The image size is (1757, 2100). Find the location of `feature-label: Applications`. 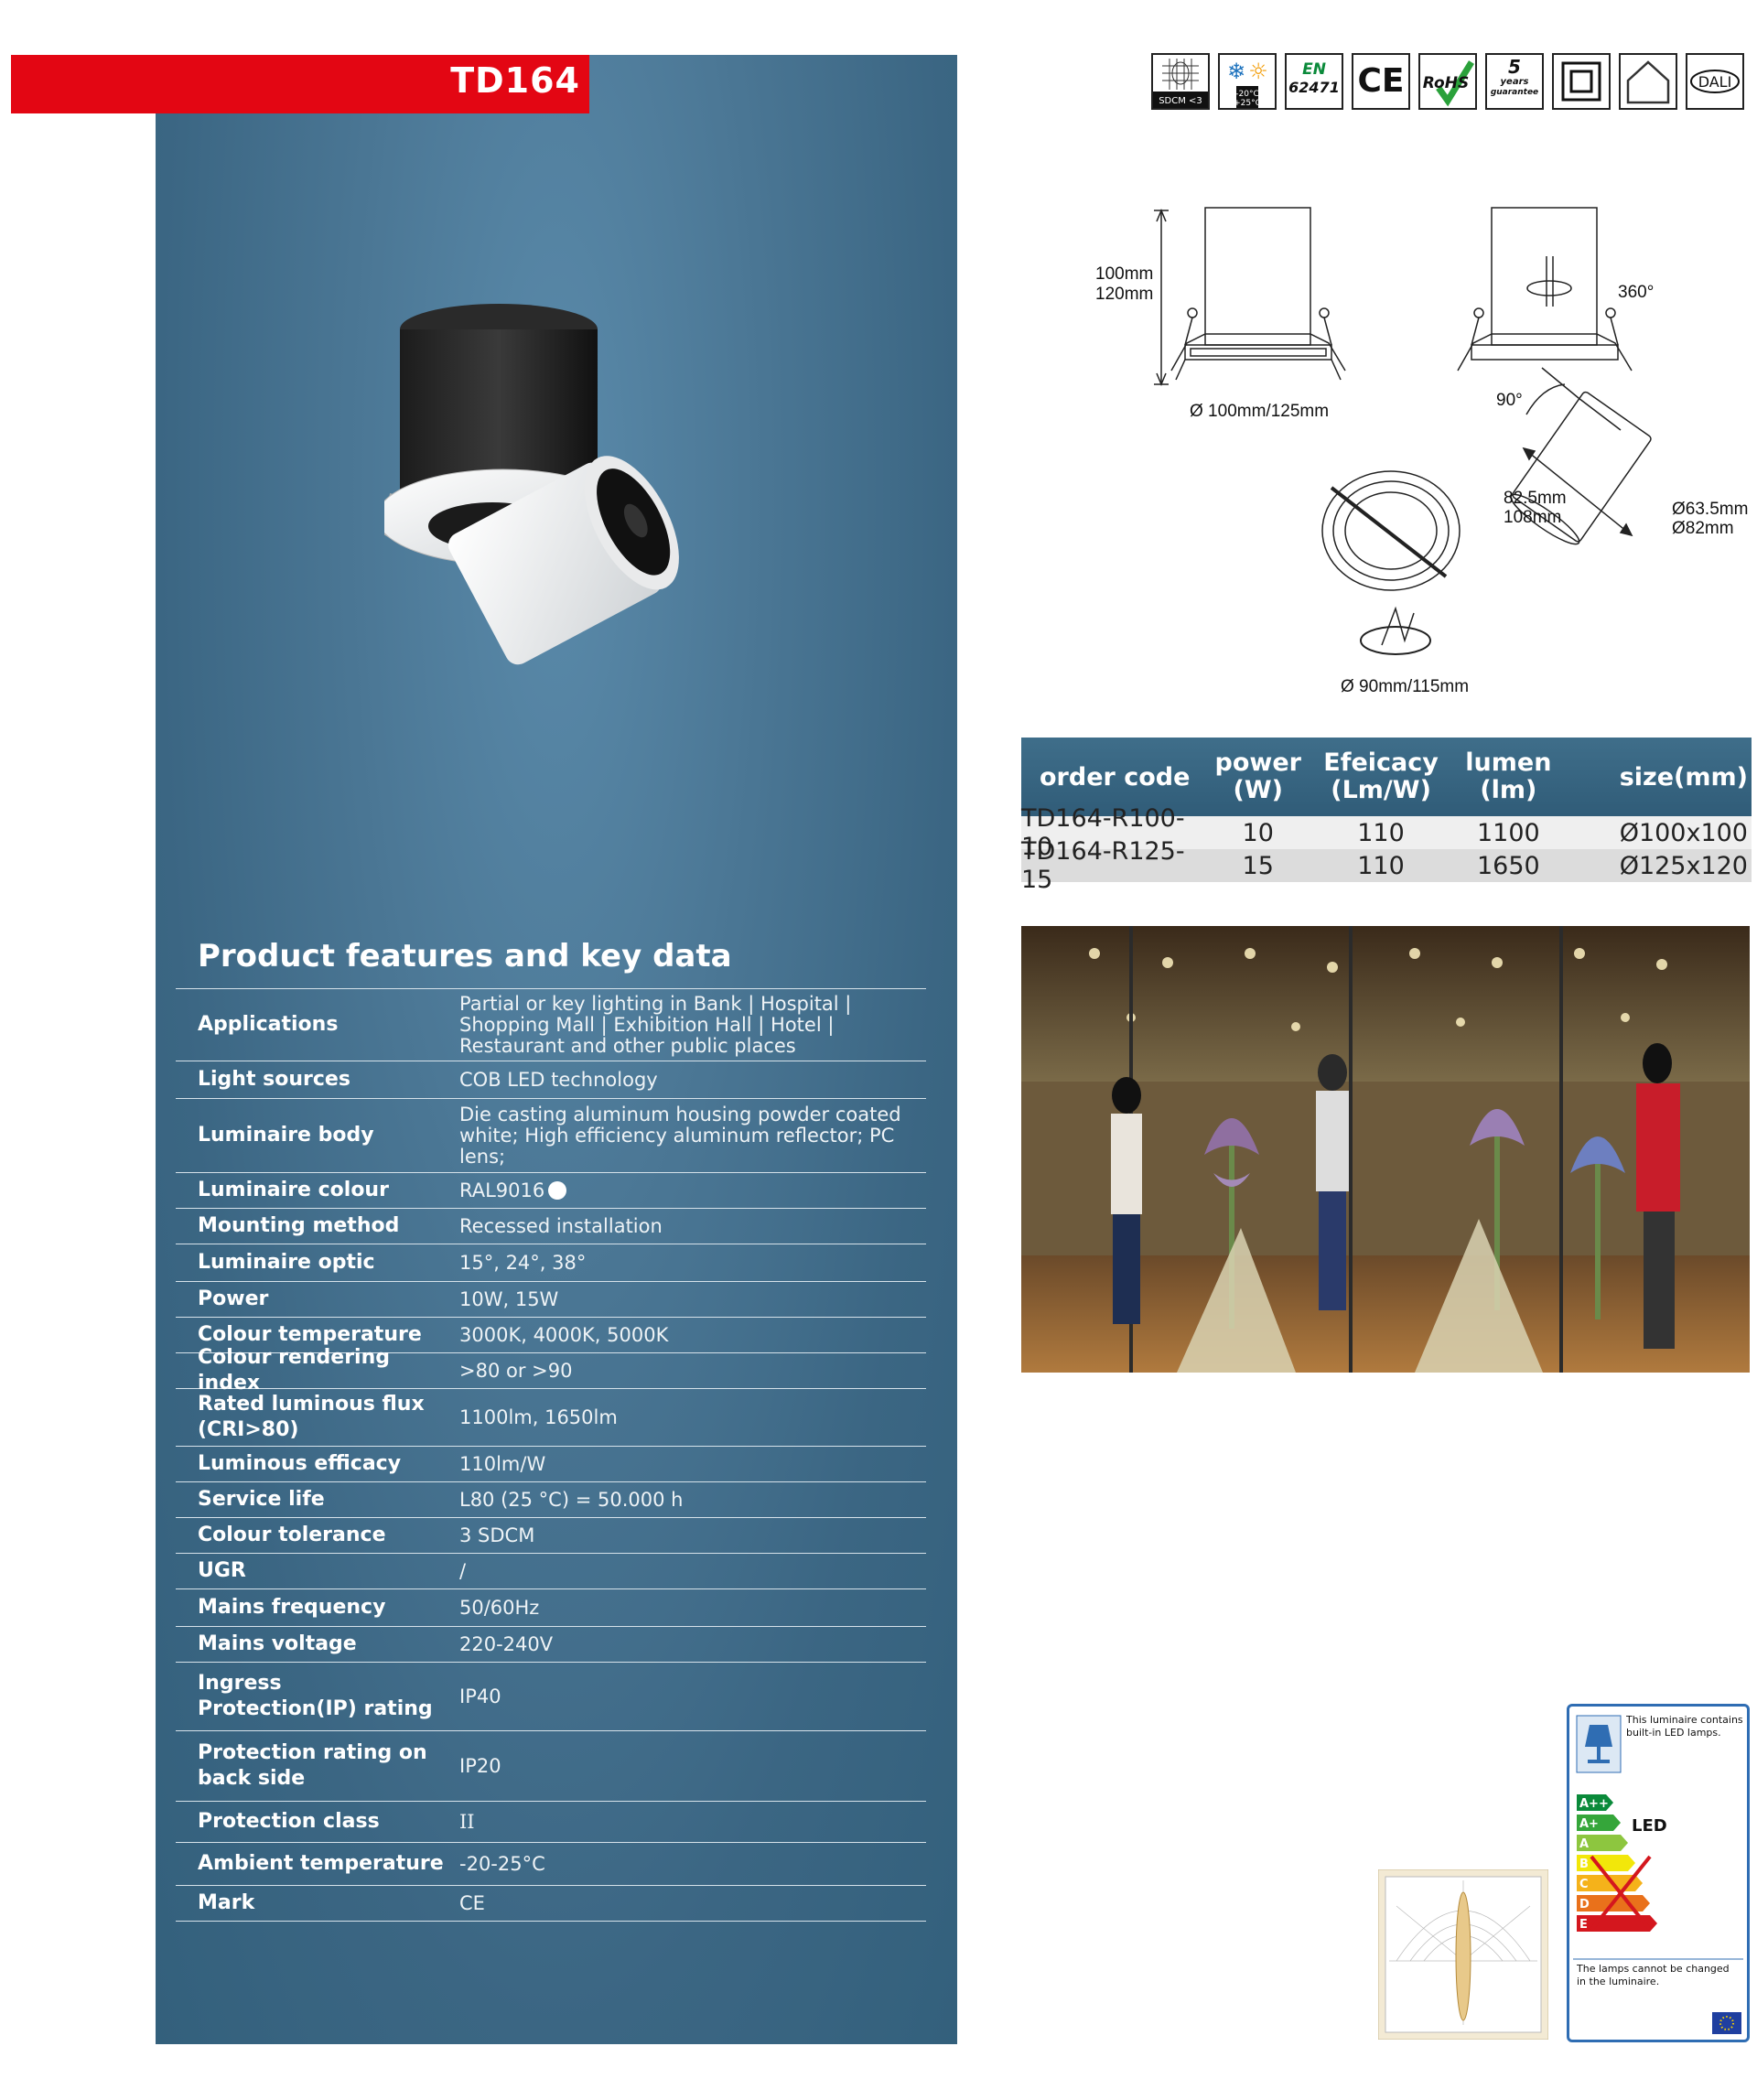

feature-label: Applications is located at coordinates (269, 1024).